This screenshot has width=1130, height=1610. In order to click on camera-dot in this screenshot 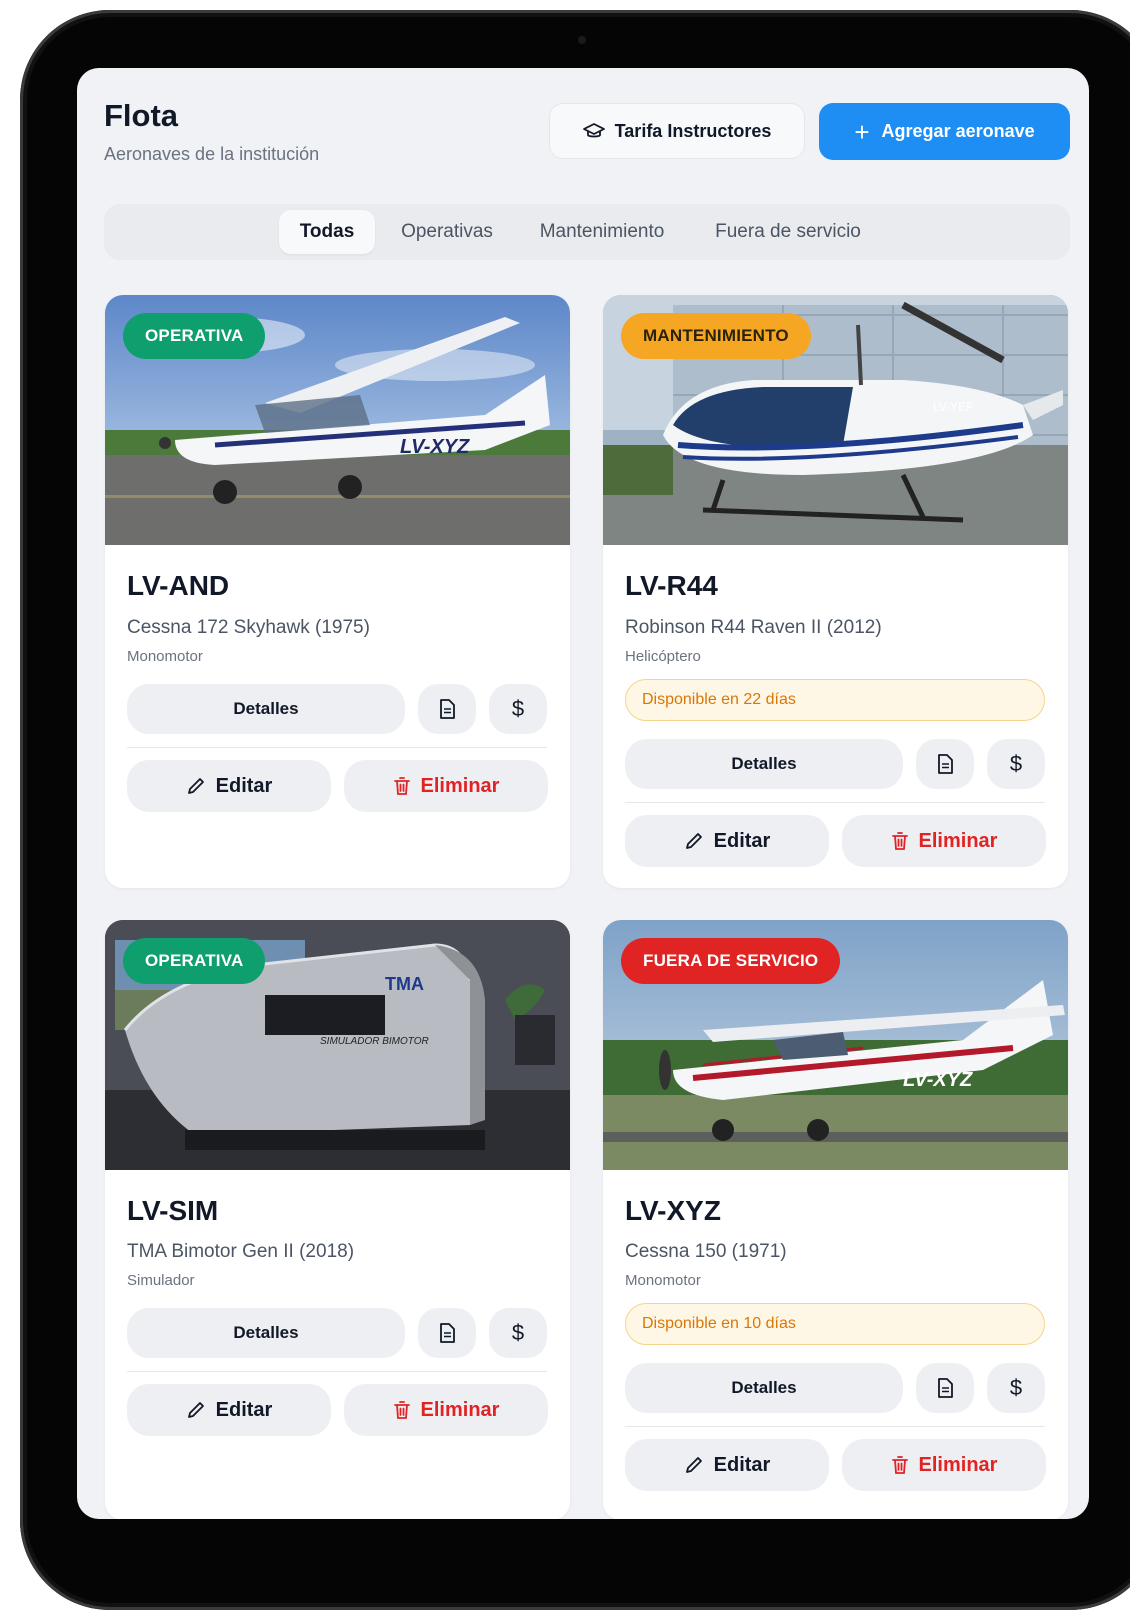, I will do `click(582, 40)`.